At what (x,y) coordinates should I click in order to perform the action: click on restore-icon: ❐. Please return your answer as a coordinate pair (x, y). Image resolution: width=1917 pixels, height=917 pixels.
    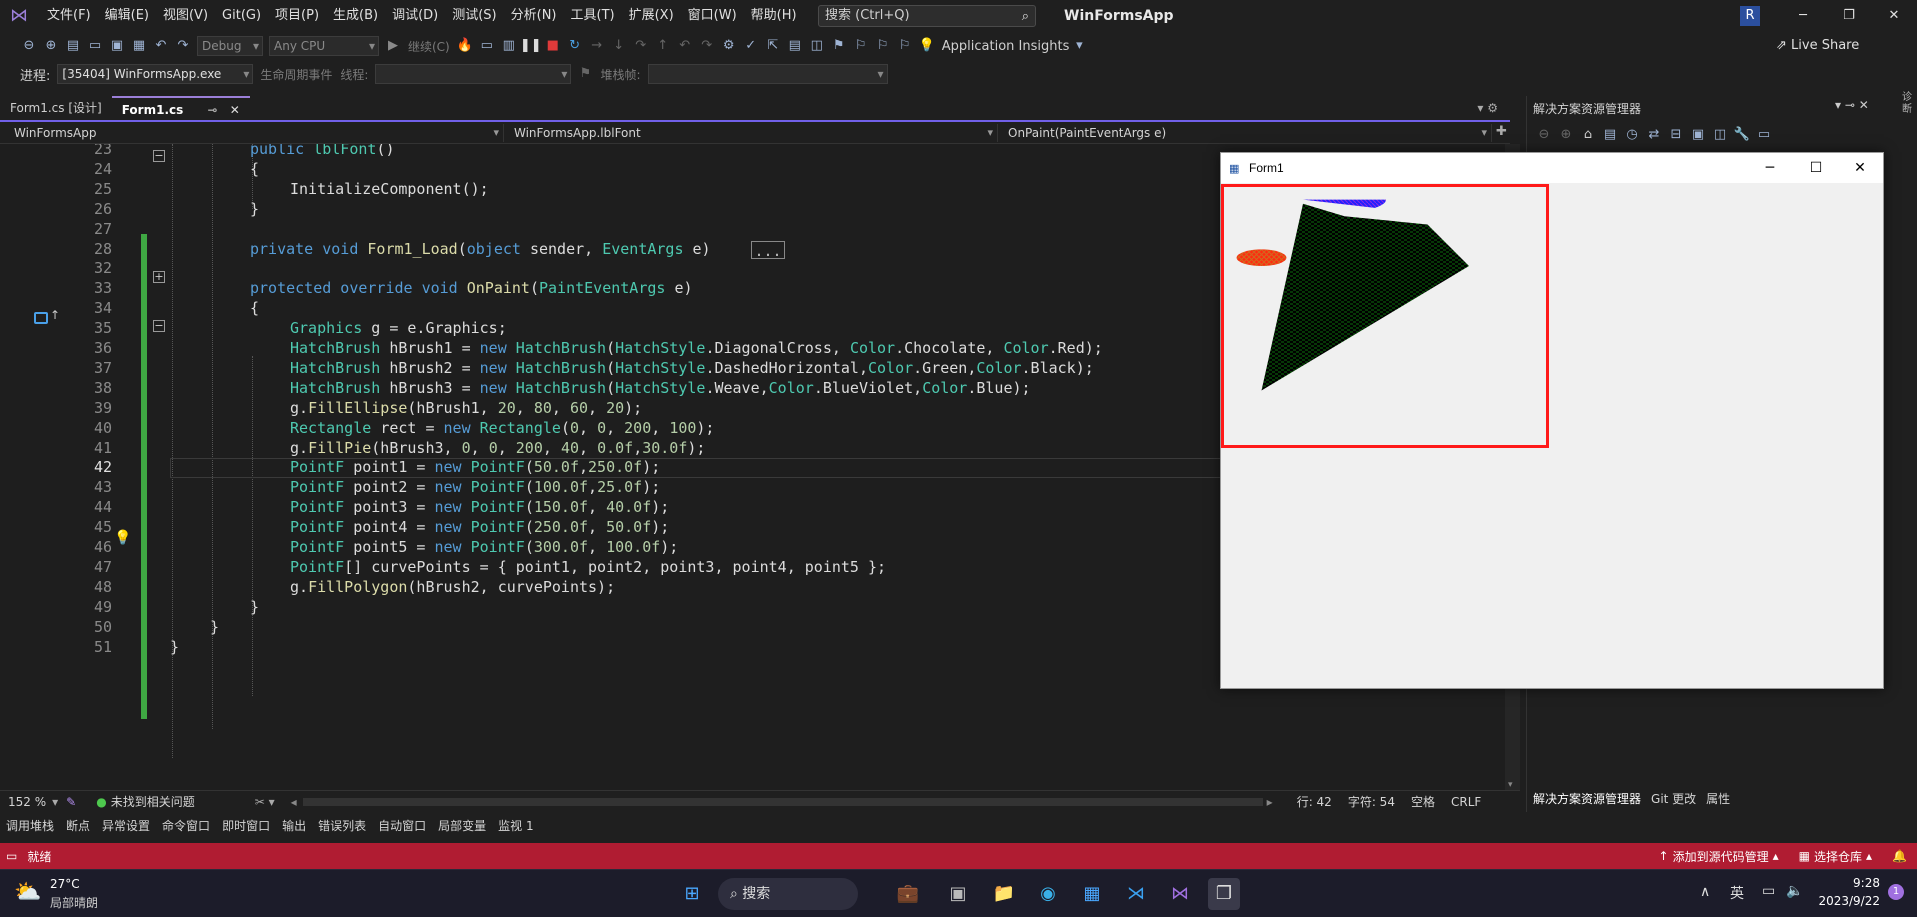
    Looking at the image, I should click on (1849, 16).